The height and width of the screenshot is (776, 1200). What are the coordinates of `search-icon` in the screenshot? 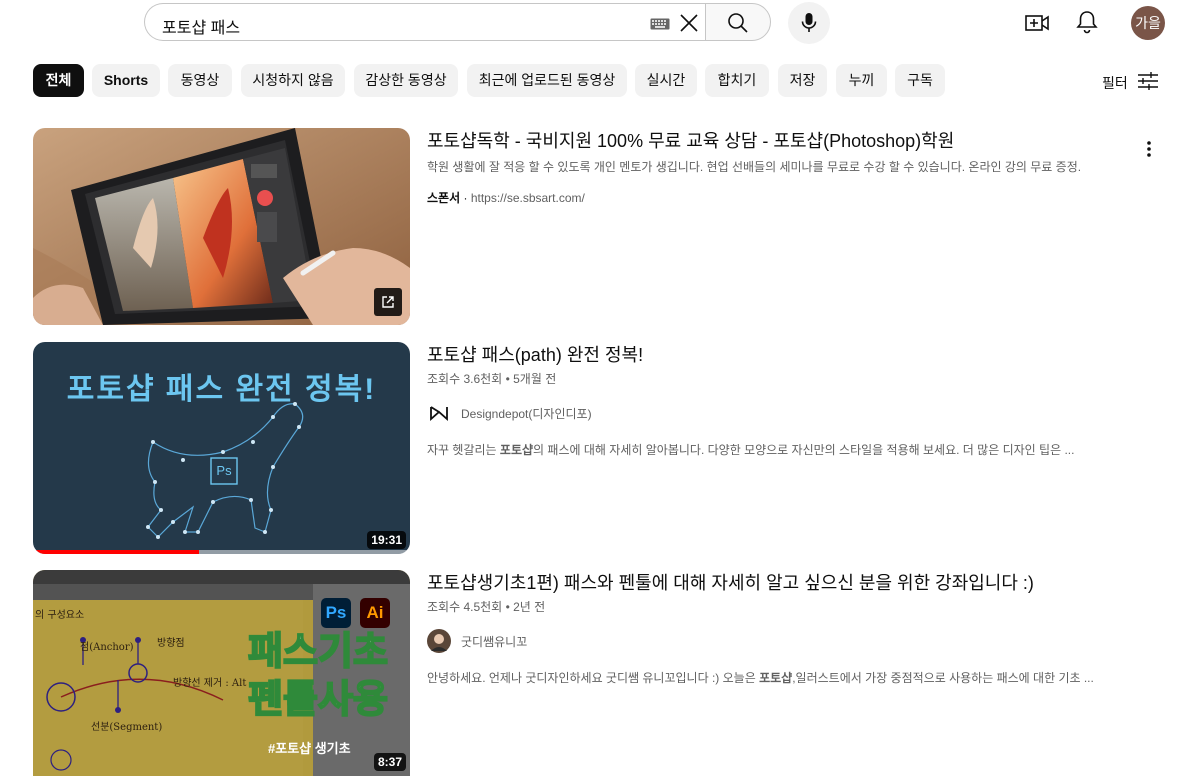 It's located at (738, 23).